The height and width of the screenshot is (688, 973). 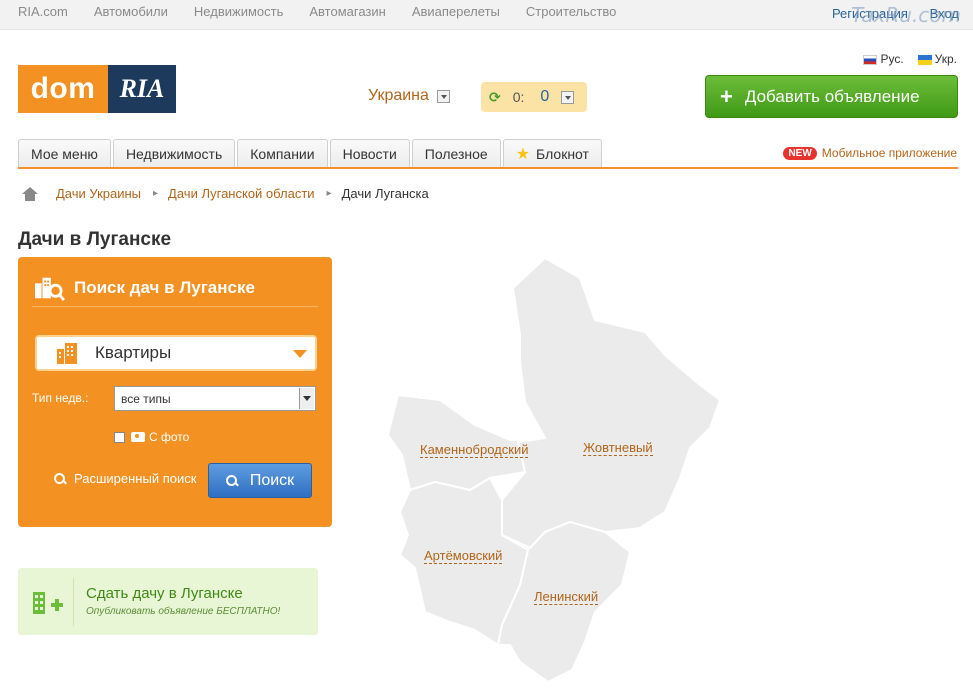 What do you see at coordinates (618, 448) in the screenshot?
I see `map-label-zhovtnevy: Жовтневый` at bounding box center [618, 448].